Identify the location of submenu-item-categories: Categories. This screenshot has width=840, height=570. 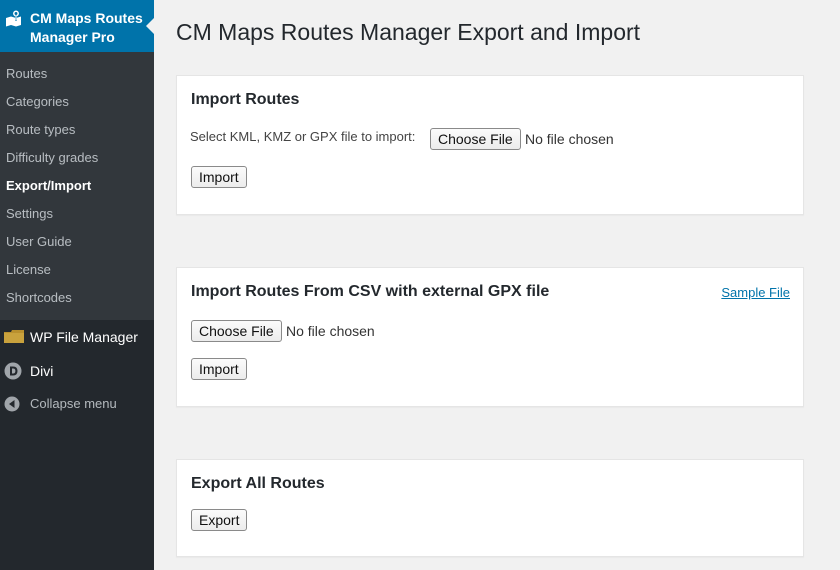
(37, 102).